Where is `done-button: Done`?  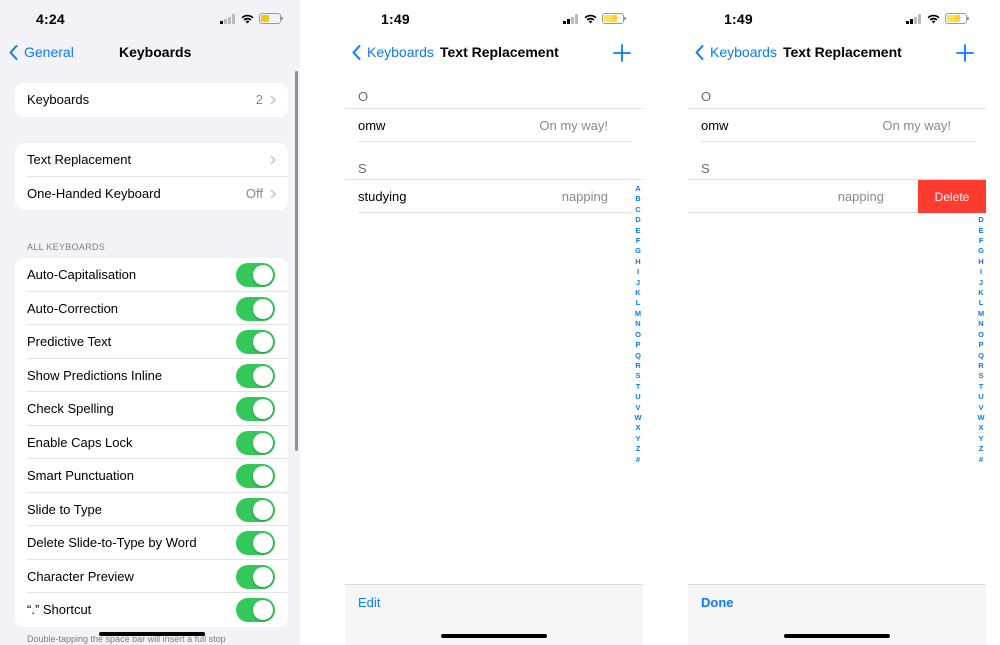
done-button: Done is located at coordinates (717, 602).